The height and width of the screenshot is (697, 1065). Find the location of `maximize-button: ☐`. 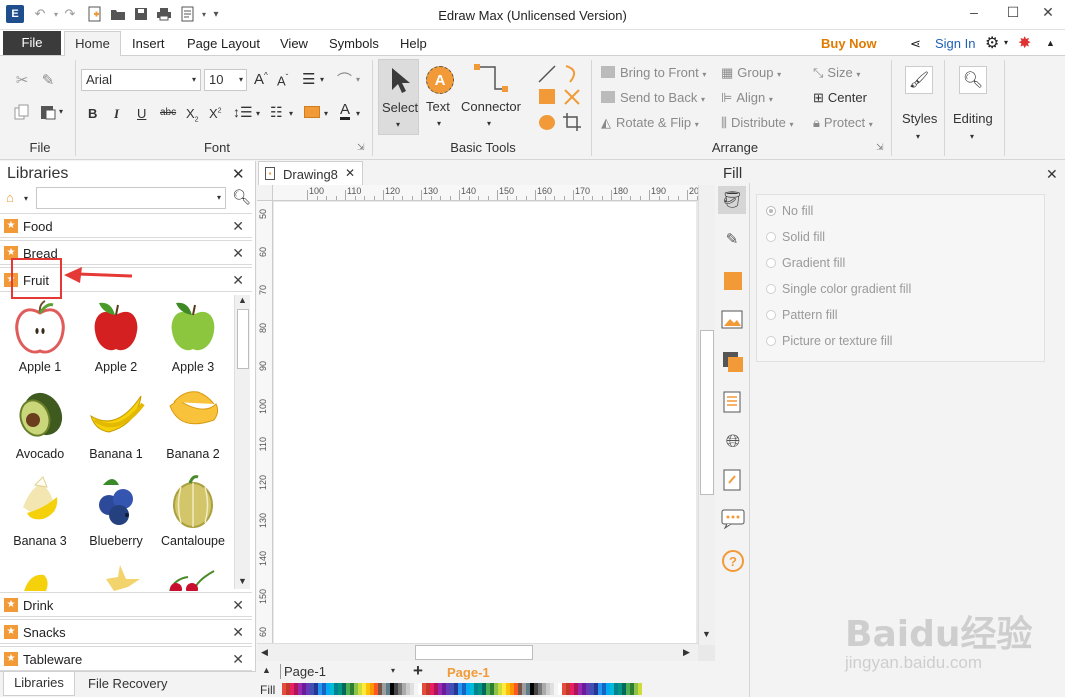

maximize-button: ☐ is located at coordinates (1013, 14).